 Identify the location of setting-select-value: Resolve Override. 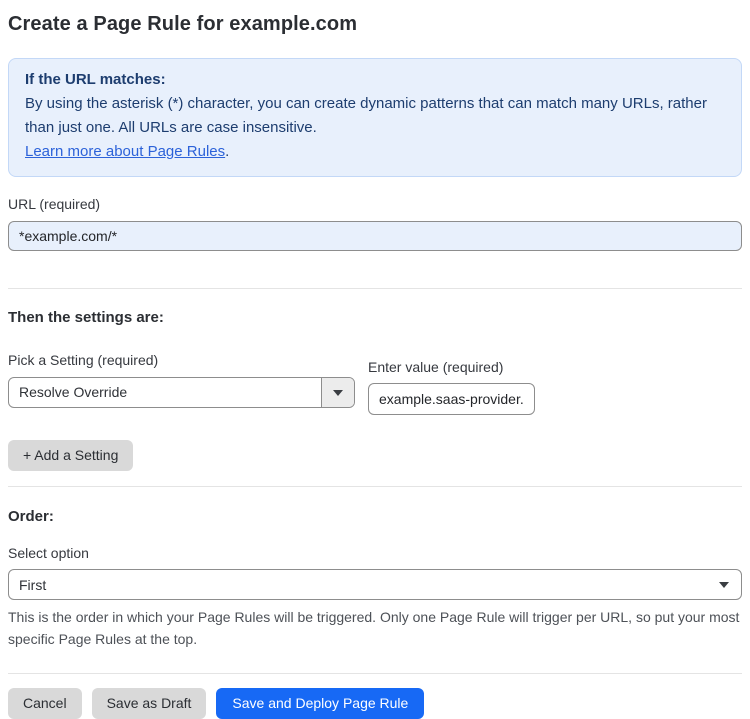
(73, 392).